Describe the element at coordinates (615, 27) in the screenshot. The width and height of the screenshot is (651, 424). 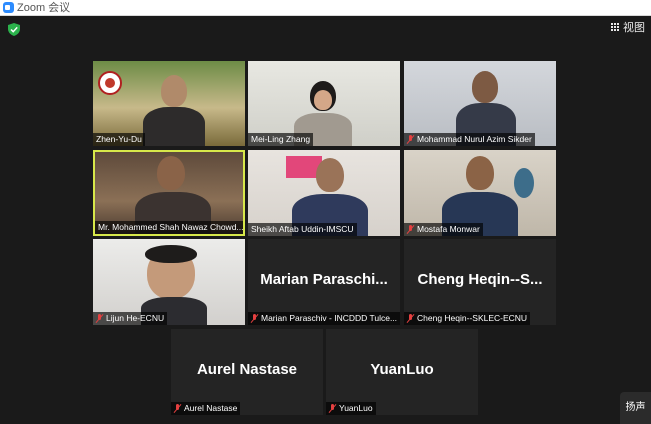
I see `grid-icon` at that location.